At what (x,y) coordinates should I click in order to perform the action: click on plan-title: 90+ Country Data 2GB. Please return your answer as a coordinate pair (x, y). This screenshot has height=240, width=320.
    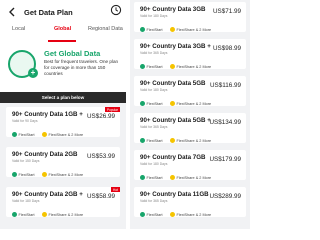
    Looking at the image, I should click on (45, 154).